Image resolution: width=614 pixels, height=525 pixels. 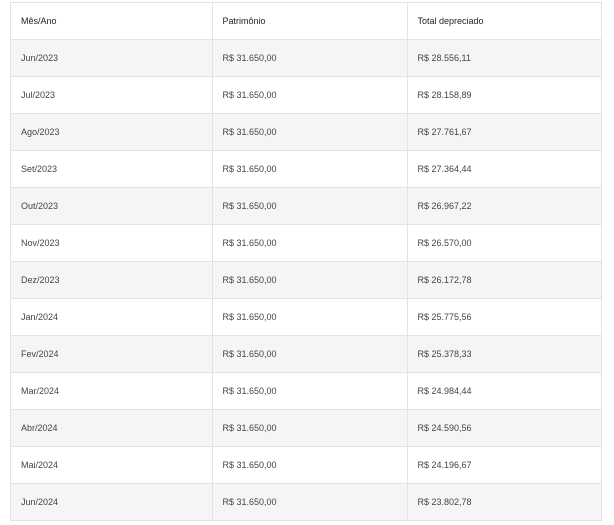 I want to click on table-row: Mai/2024 R$ 31.650,00 R$ 24.196,67, so click(x=306, y=465).